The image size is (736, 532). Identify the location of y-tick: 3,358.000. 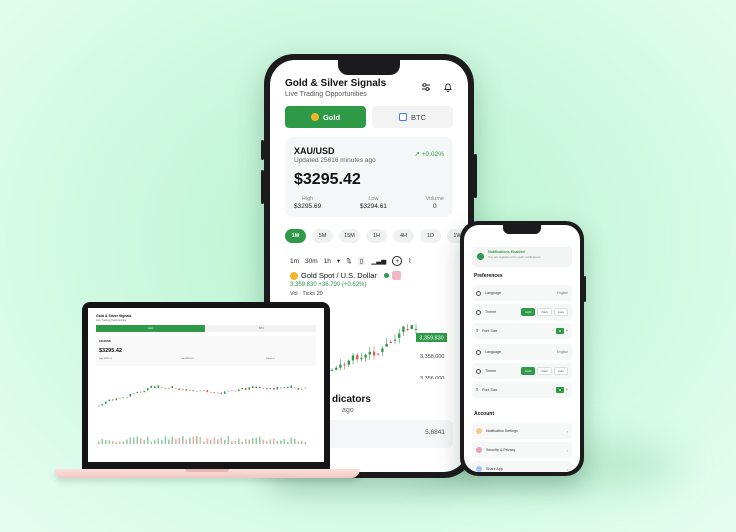
(432, 357).